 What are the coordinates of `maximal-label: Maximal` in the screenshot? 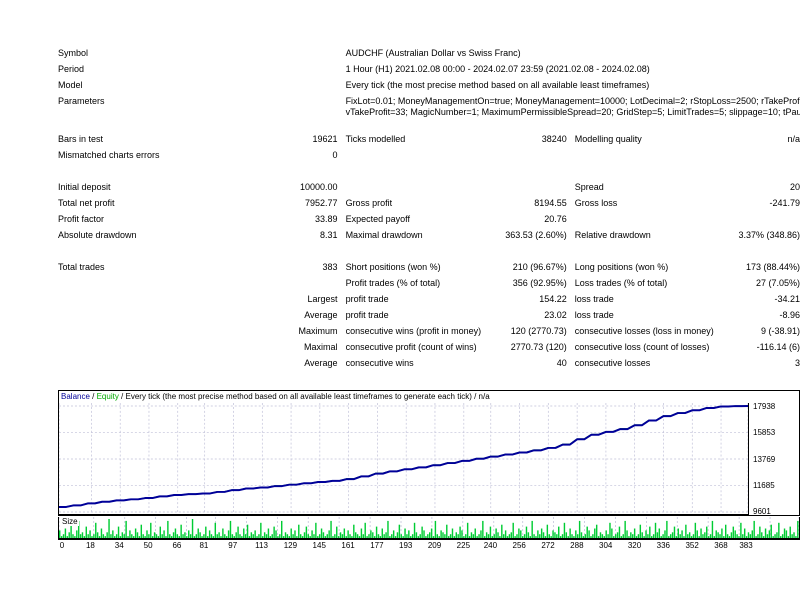 It's located at (321, 347).